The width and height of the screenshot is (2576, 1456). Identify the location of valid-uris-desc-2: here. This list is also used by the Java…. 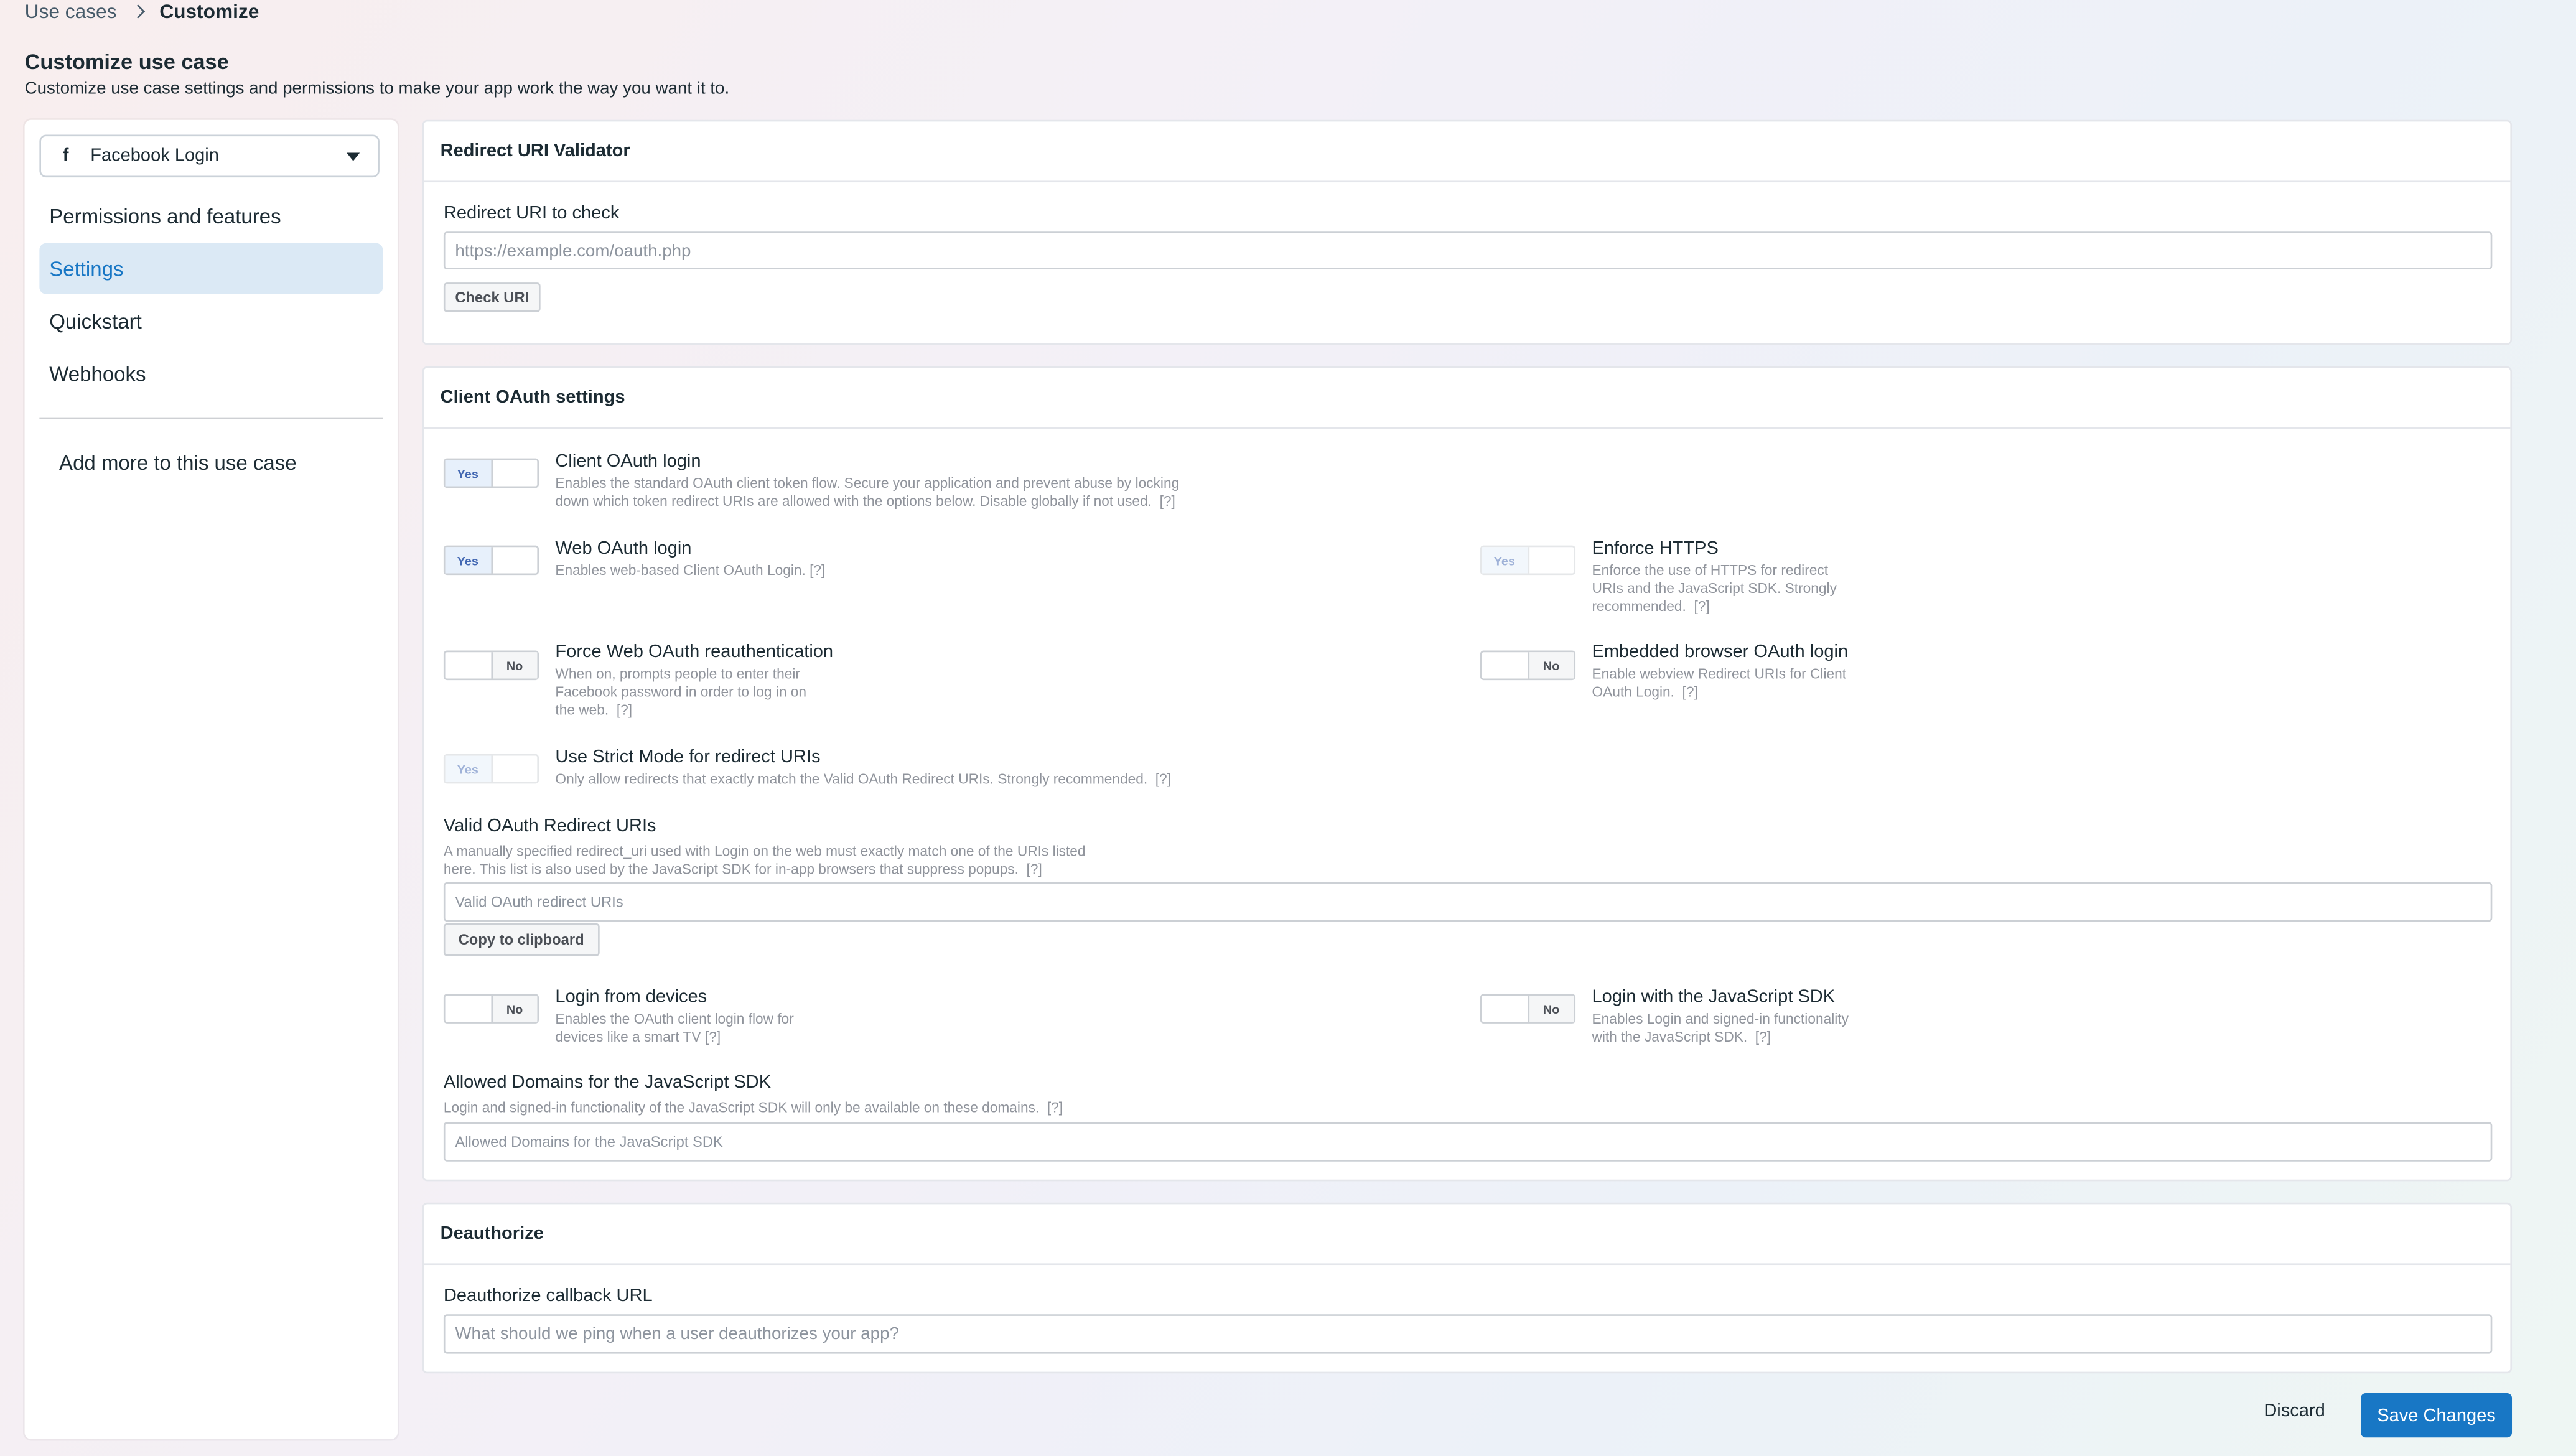
(731, 869).